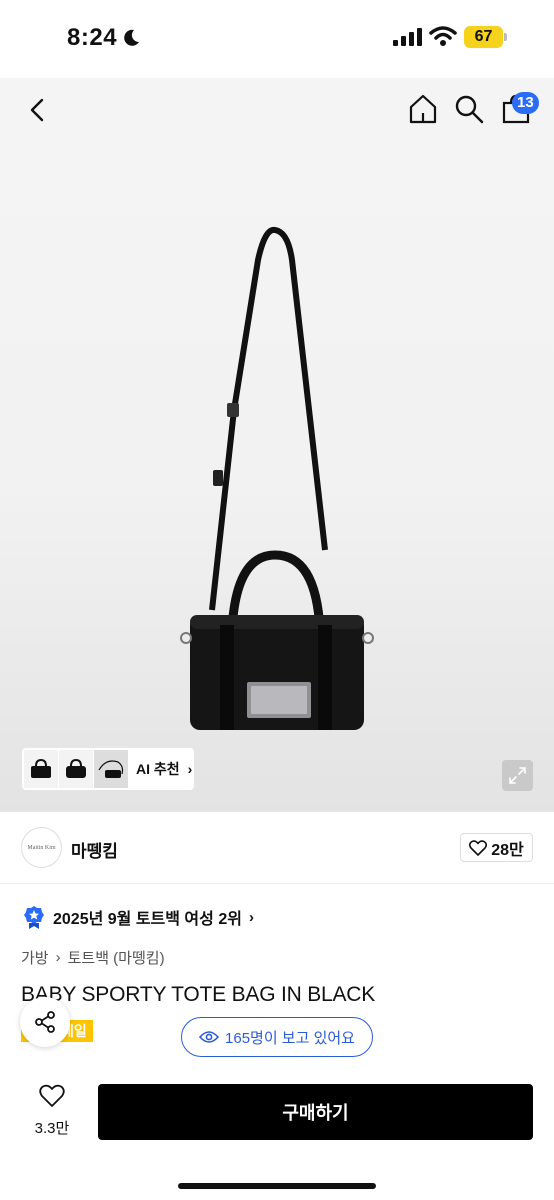 This screenshot has height=1200, width=554. Describe the element at coordinates (277, 1186) in the screenshot. I see `home-indicator` at that location.